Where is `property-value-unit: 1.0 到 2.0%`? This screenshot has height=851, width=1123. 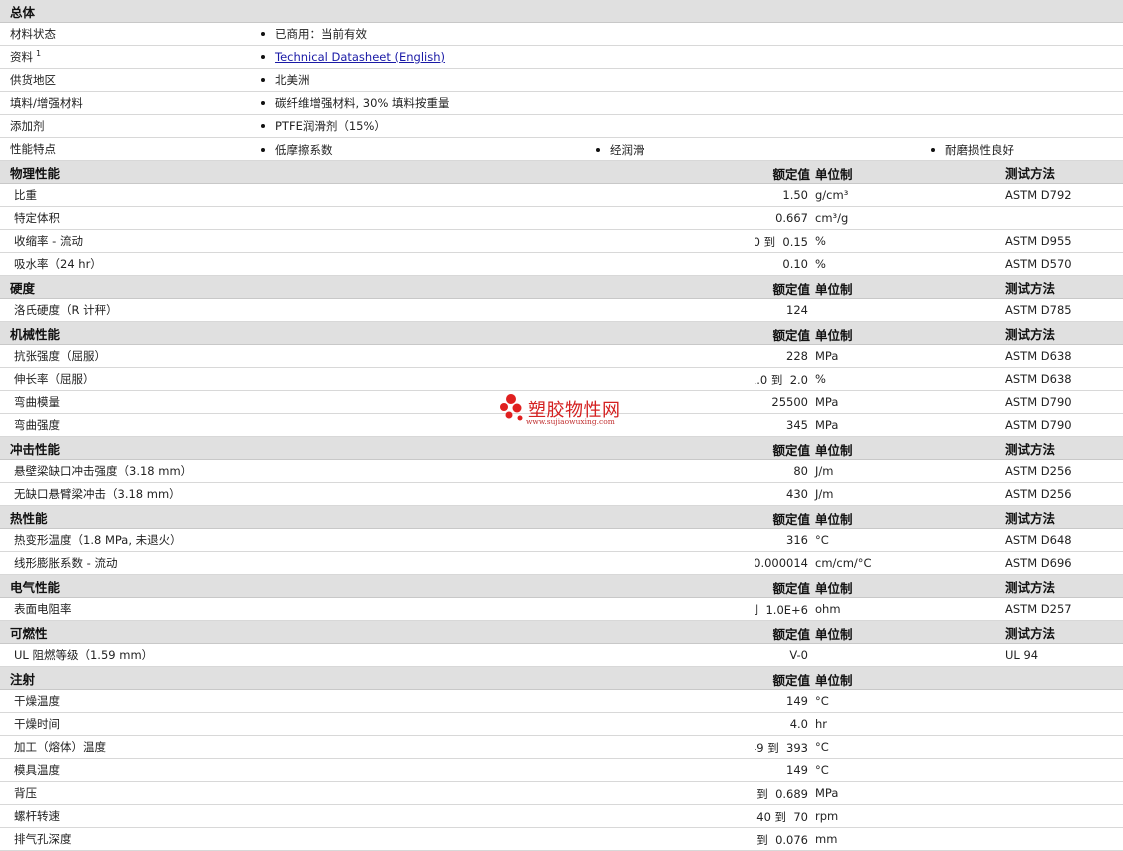
property-value-unit: 1.0 到 2.0% is located at coordinates (880, 379).